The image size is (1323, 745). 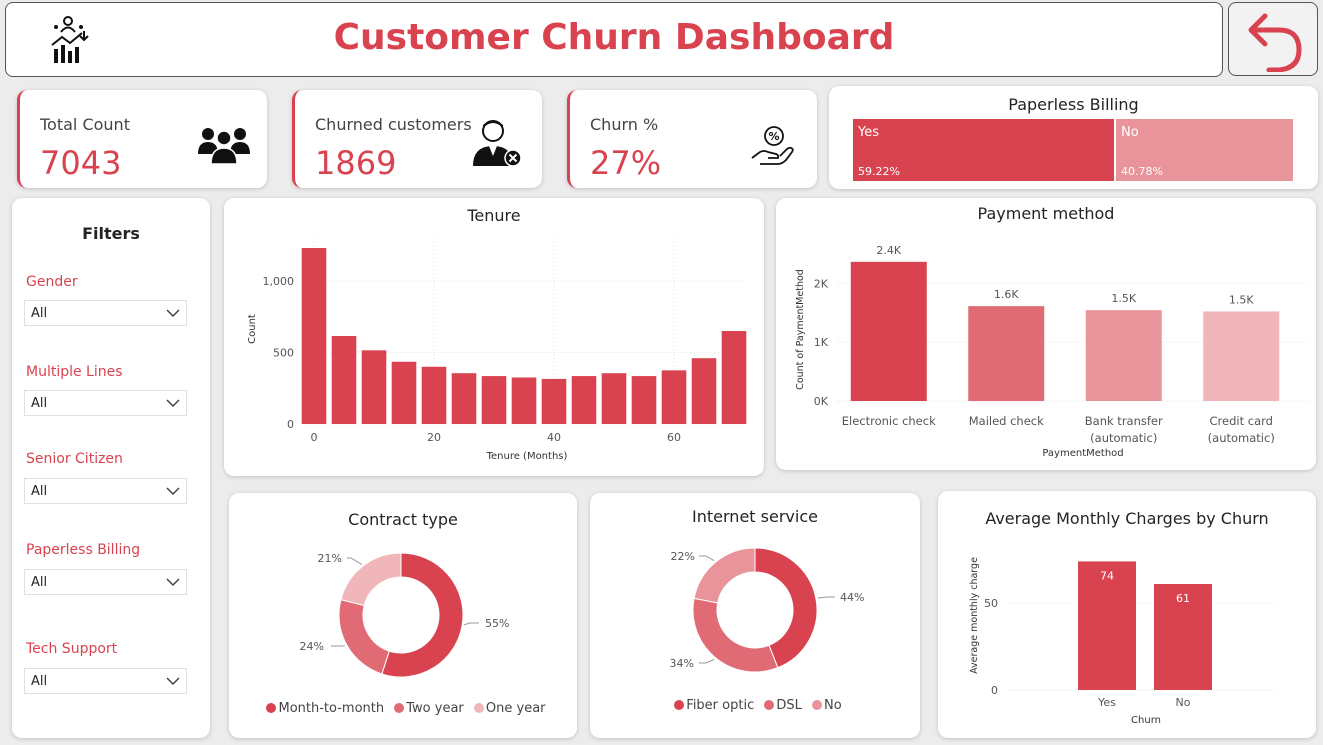 I want to click on y-tick-label: 0K, so click(x=821, y=401).